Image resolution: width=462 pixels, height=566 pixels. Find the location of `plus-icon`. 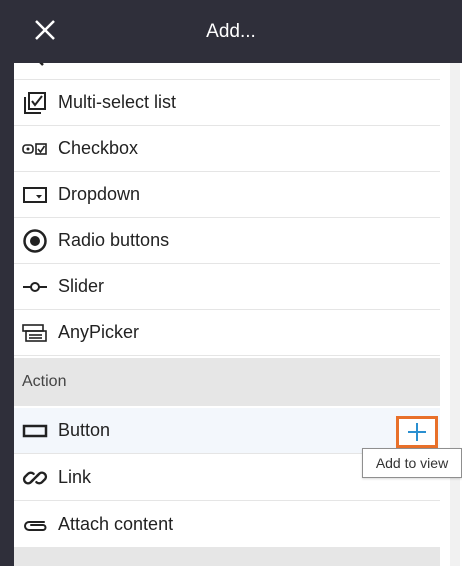

plus-icon is located at coordinates (417, 432).